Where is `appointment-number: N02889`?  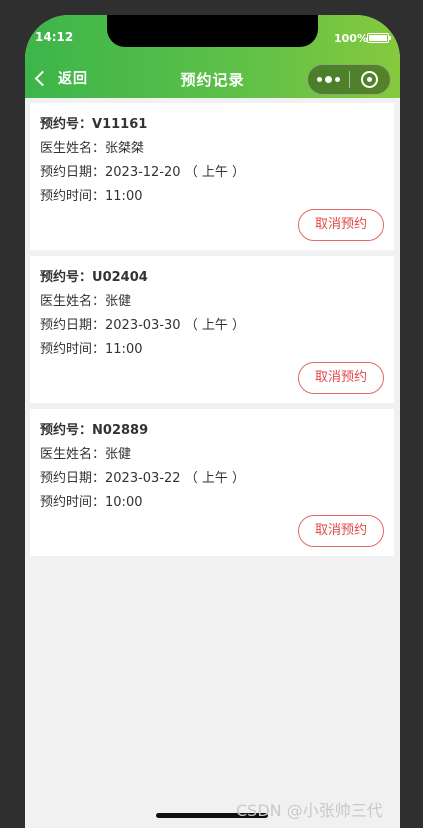
appointment-number: N02889 is located at coordinates (120, 430).